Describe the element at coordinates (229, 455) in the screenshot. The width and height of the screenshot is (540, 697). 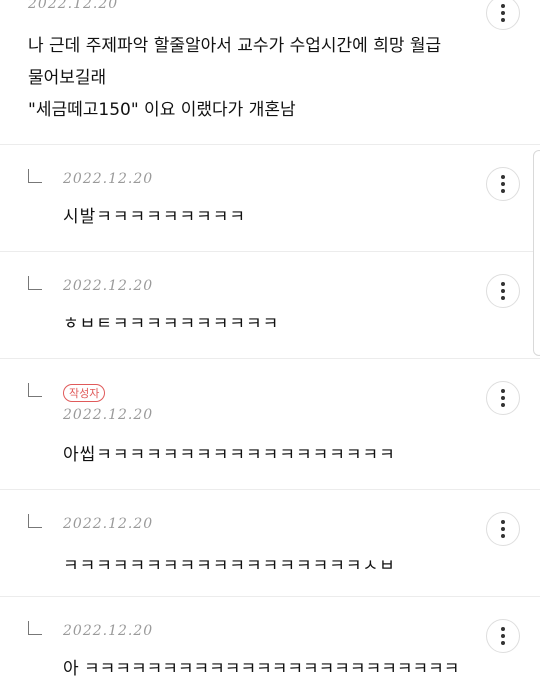
I see `reply-body: 아씹ㅋㅋㅋㅋㅋㅋㅋㅋㅋㅋㅋㅋㅋㅋㅋㅋㅋㅋ` at that location.